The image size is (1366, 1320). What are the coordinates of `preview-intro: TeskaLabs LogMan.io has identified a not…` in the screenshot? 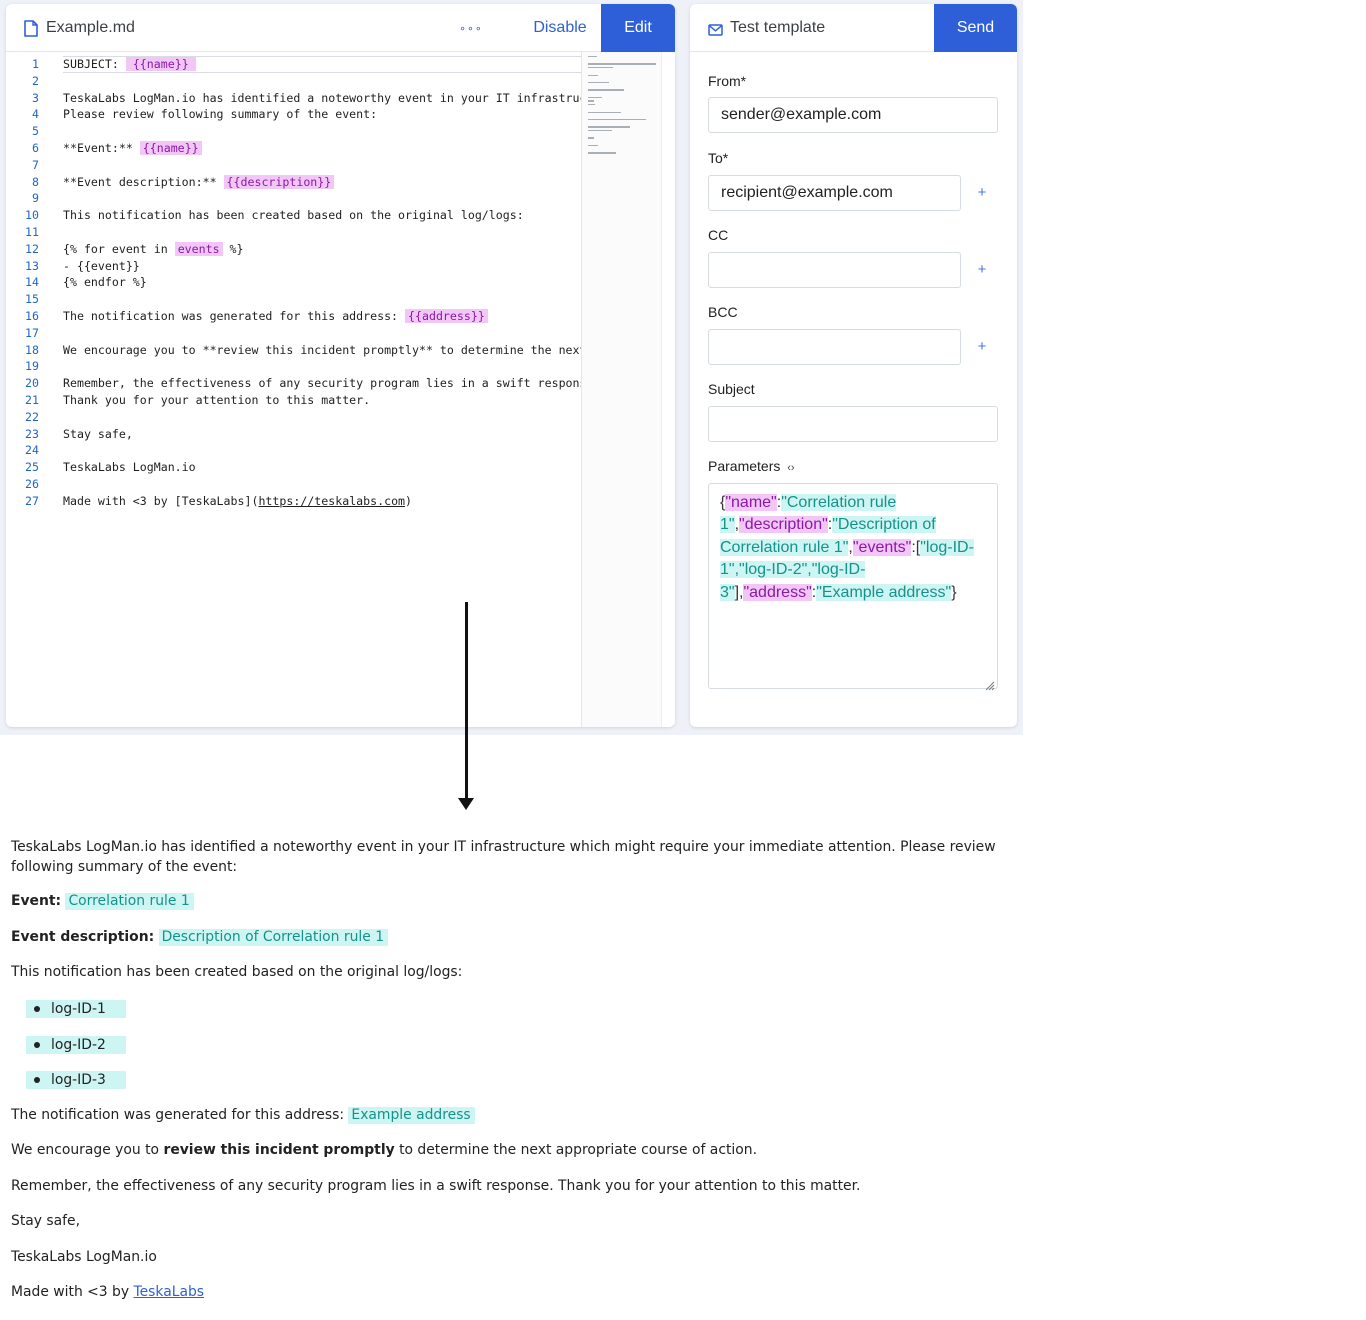 It's located at (503, 857).